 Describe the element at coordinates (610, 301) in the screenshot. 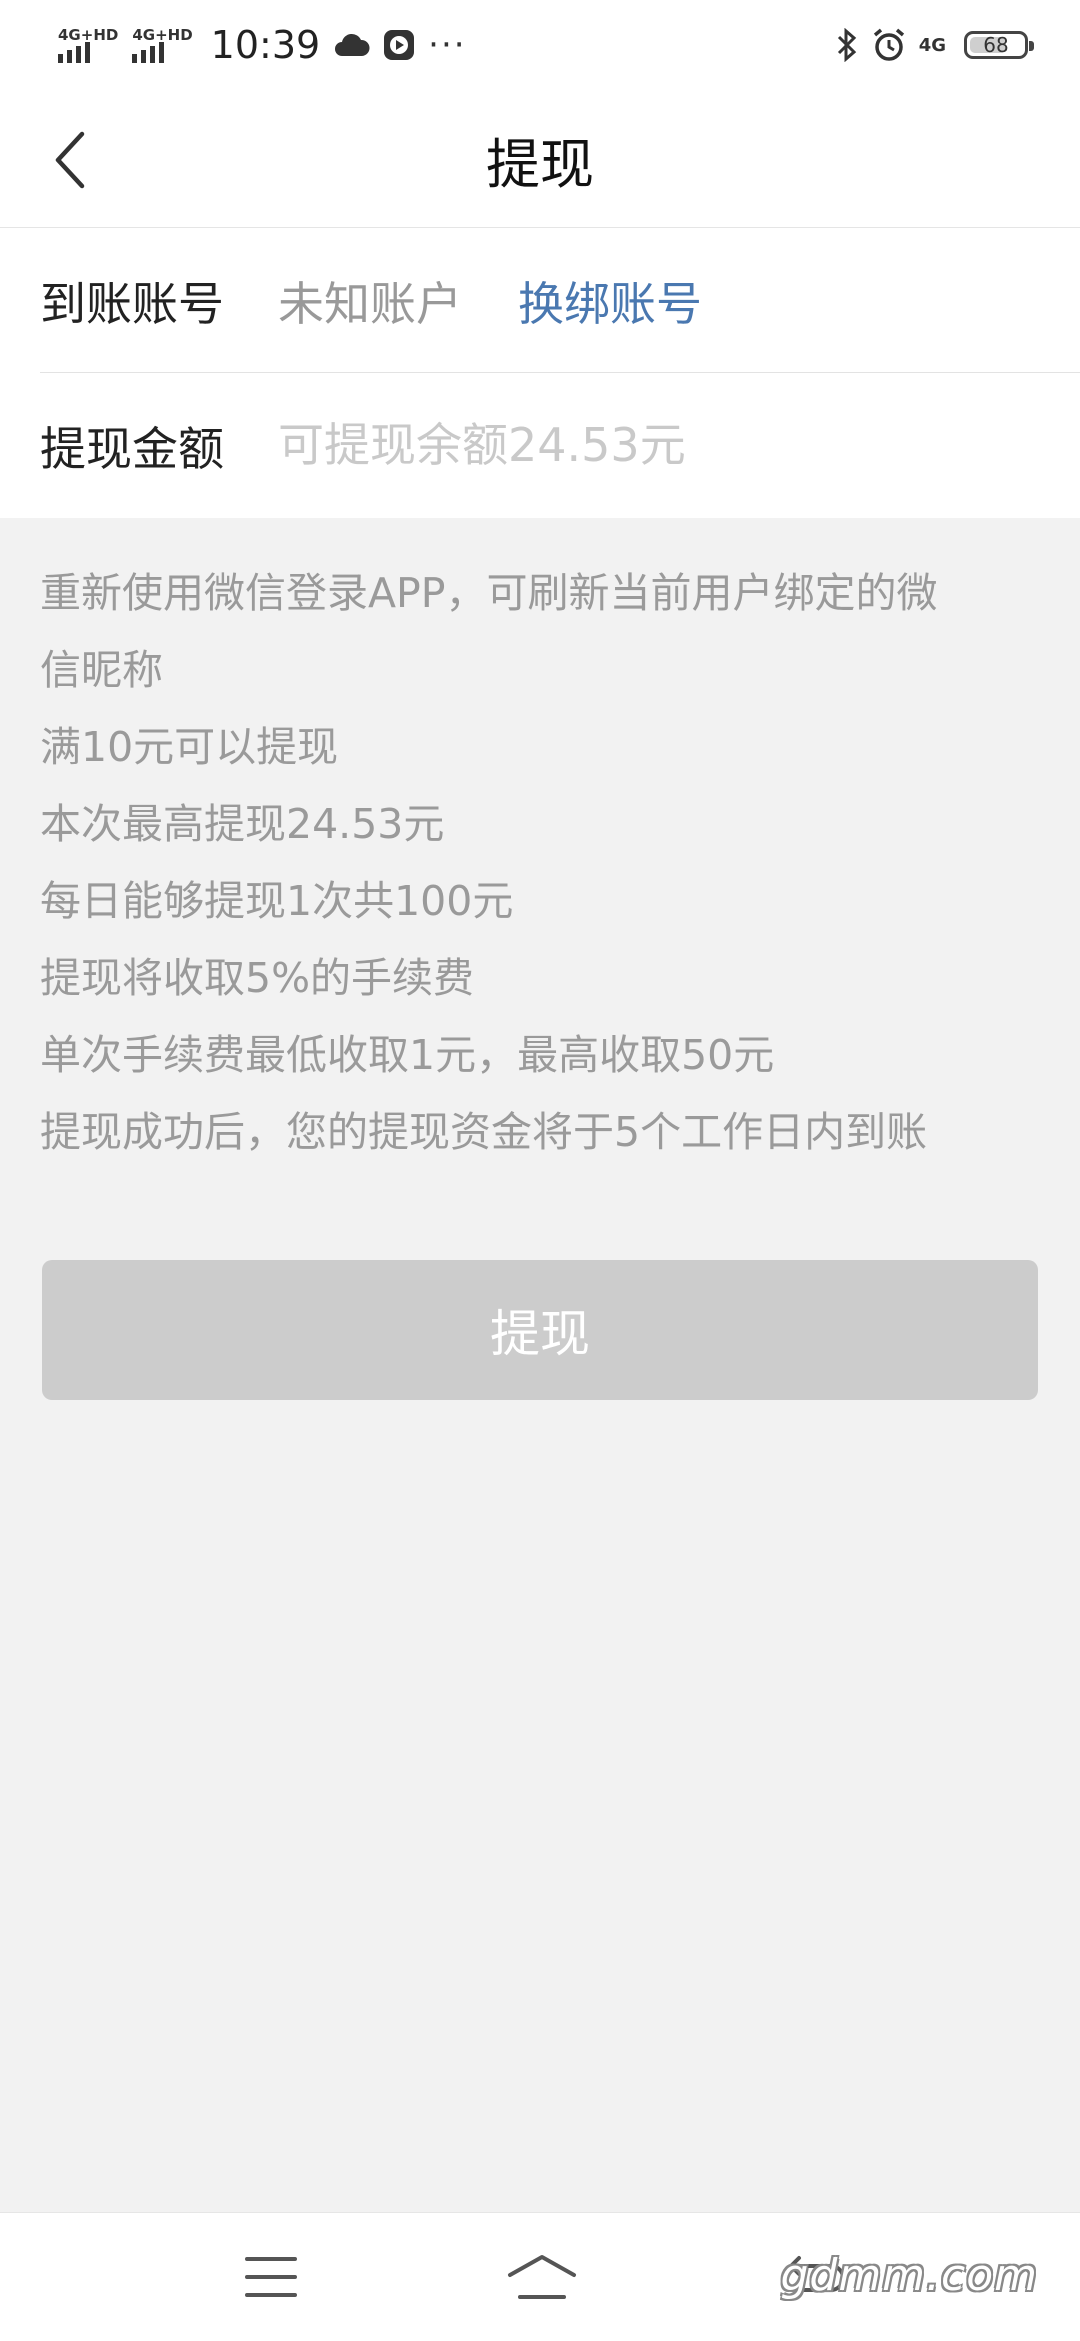

I see `change-account-link: 换绑账号` at that location.